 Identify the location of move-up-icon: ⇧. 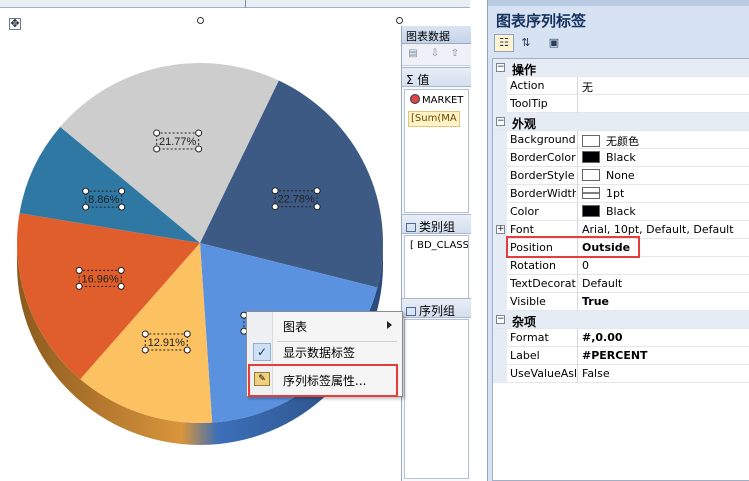
(455, 55).